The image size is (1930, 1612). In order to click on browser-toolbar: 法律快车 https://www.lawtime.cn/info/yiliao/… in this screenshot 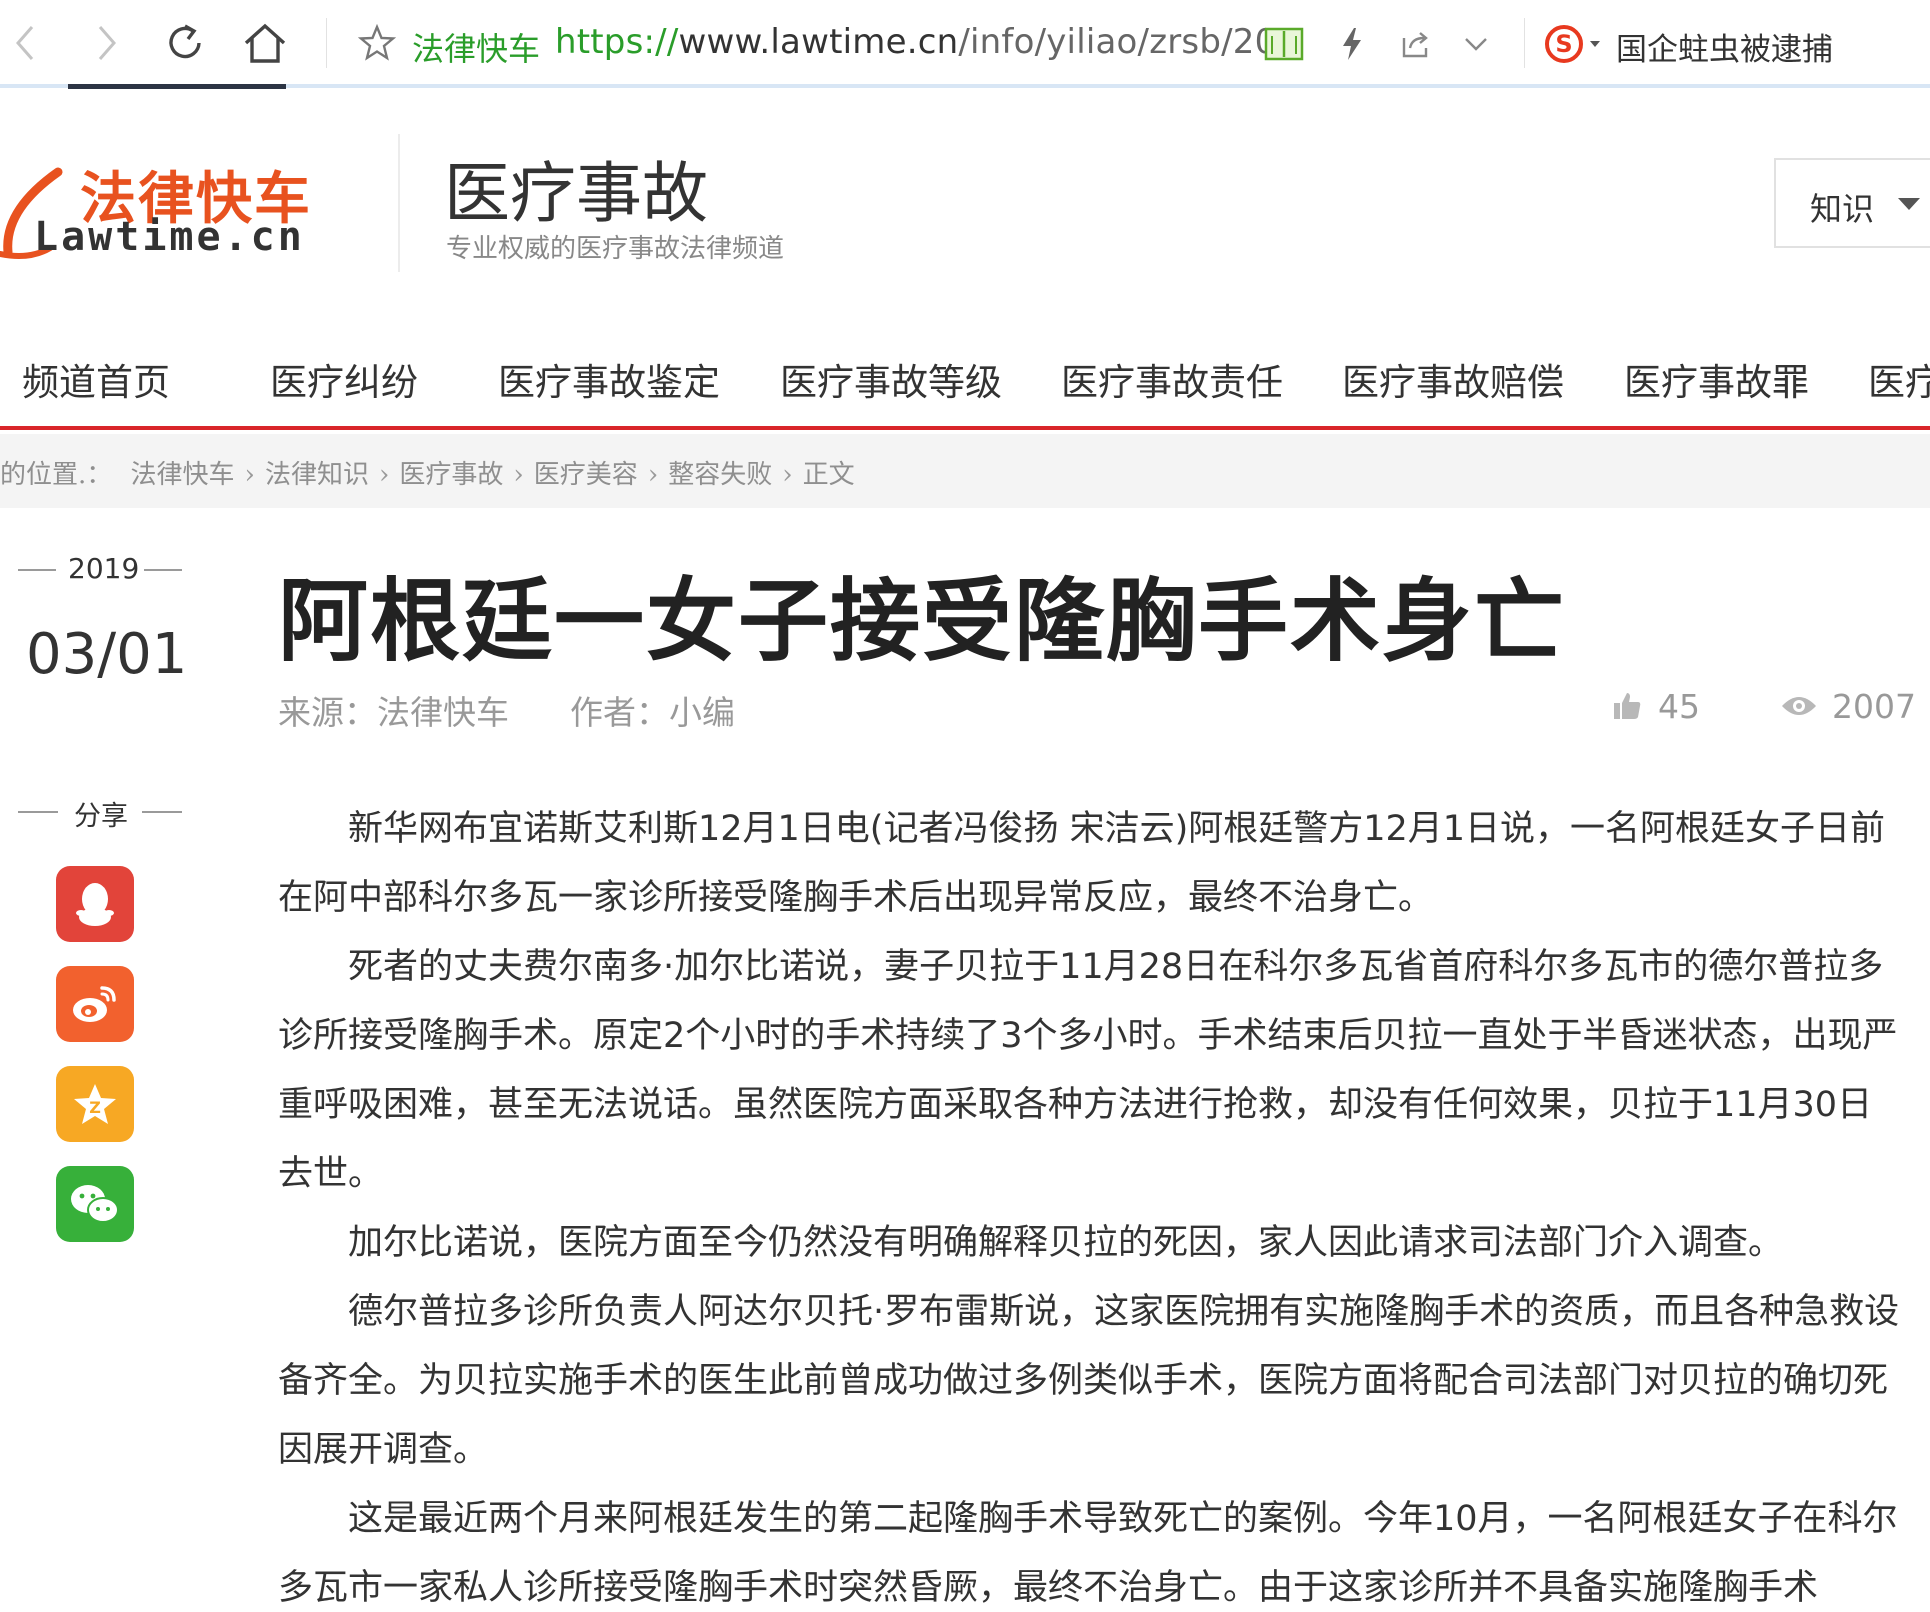, I will do `click(965, 44)`.